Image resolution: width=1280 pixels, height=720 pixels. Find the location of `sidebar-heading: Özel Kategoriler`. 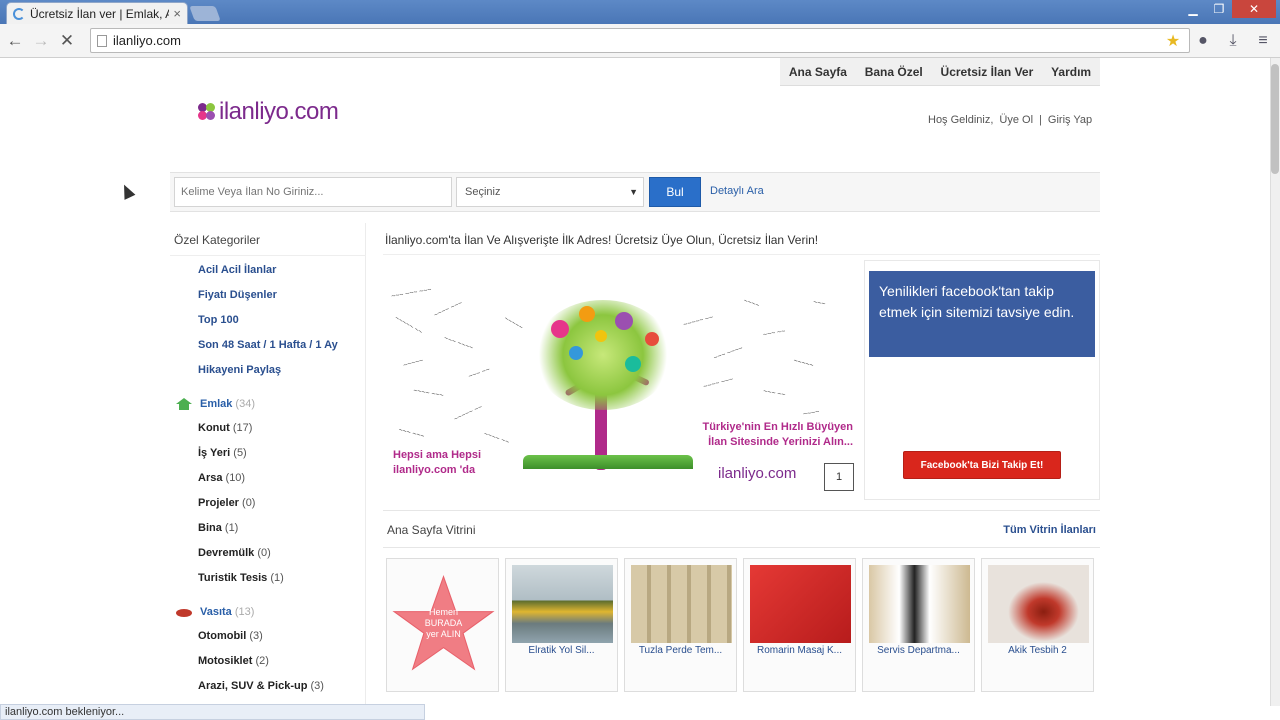

sidebar-heading: Özel Kategoriler is located at coordinates (268, 239).